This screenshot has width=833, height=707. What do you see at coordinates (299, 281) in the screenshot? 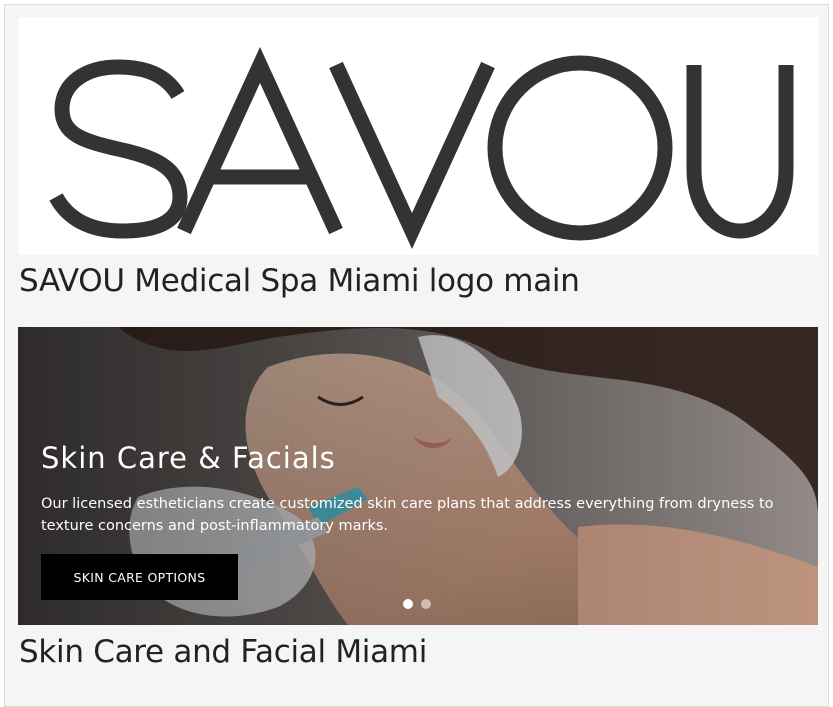
I see `logo-caption: SAVOU Medical Spa Miami logo main` at bounding box center [299, 281].